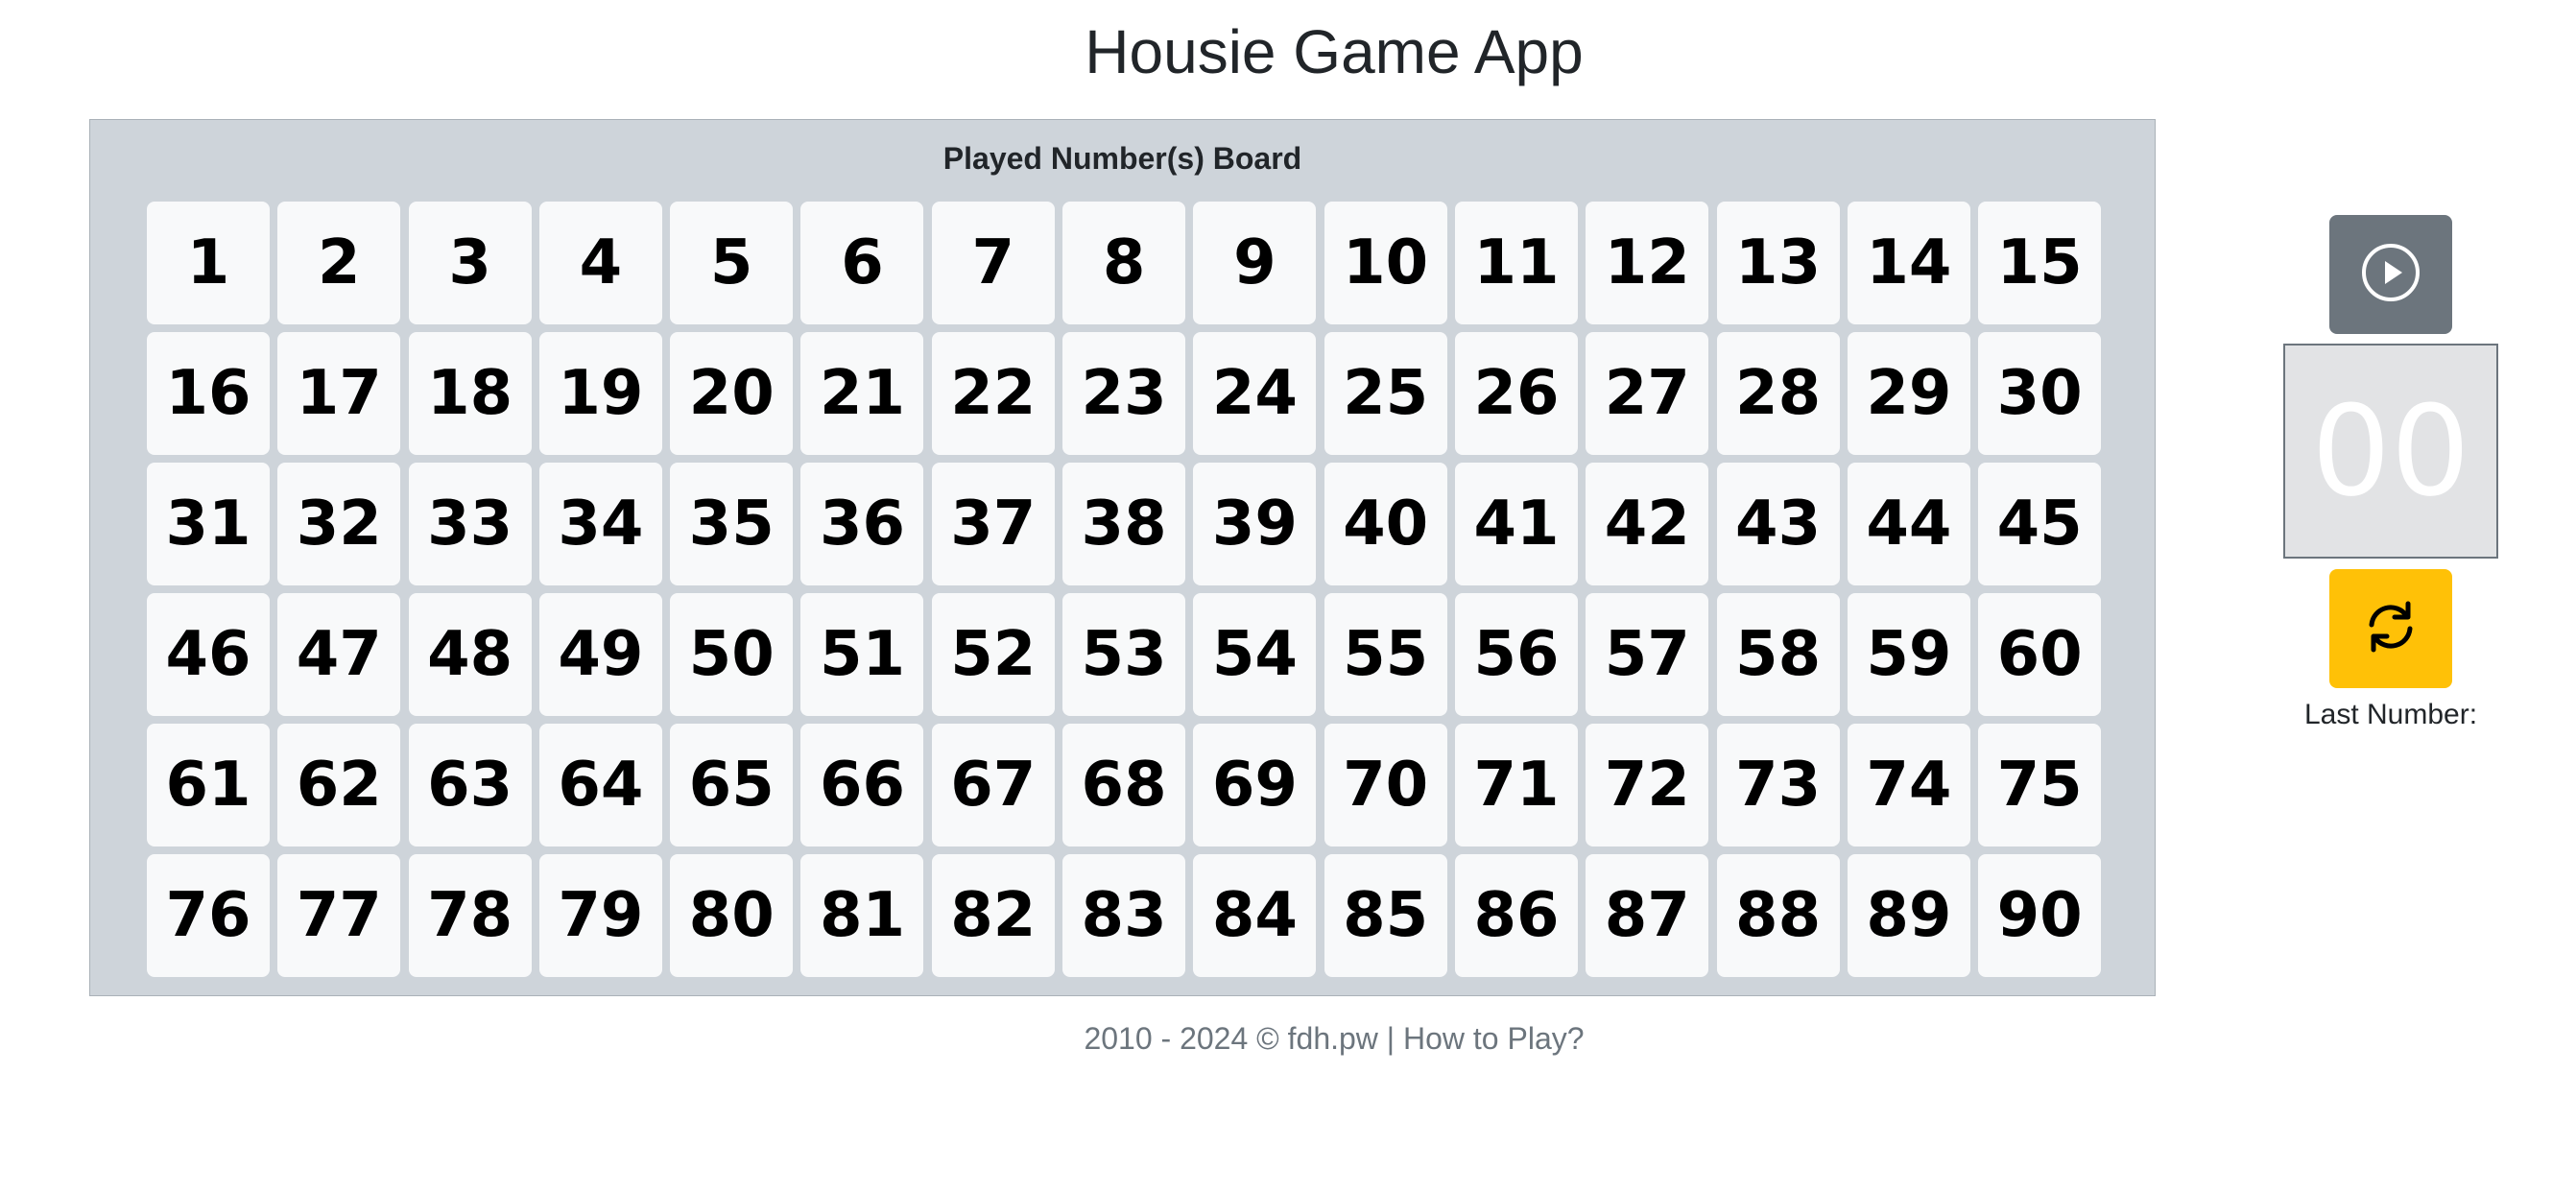 The width and height of the screenshot is (2576, 1192). What do you see at coordinates (1908, 393) in the screenshot?
I see `number-cell: 29` at bounding box center [1908, 393].